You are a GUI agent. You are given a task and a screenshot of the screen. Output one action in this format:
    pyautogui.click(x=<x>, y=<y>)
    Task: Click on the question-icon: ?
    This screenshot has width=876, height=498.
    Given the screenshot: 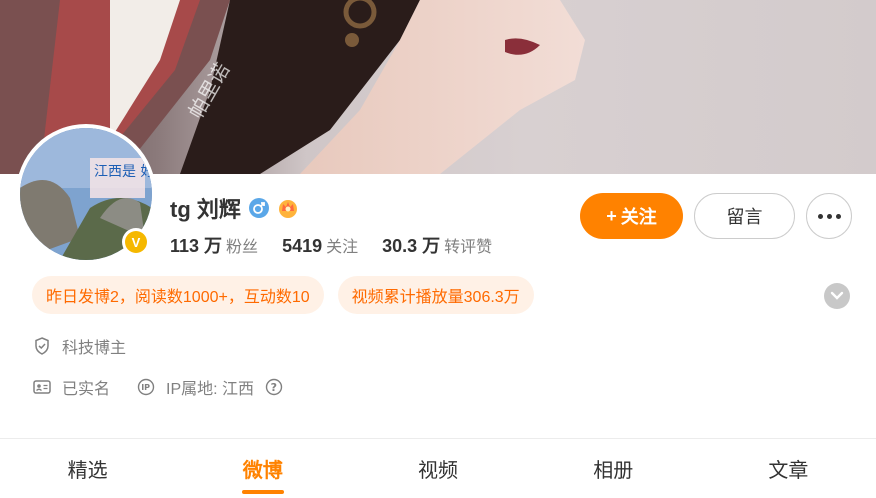 What is the action you would take?
    pyautogui.click(x=274, y=387)
    